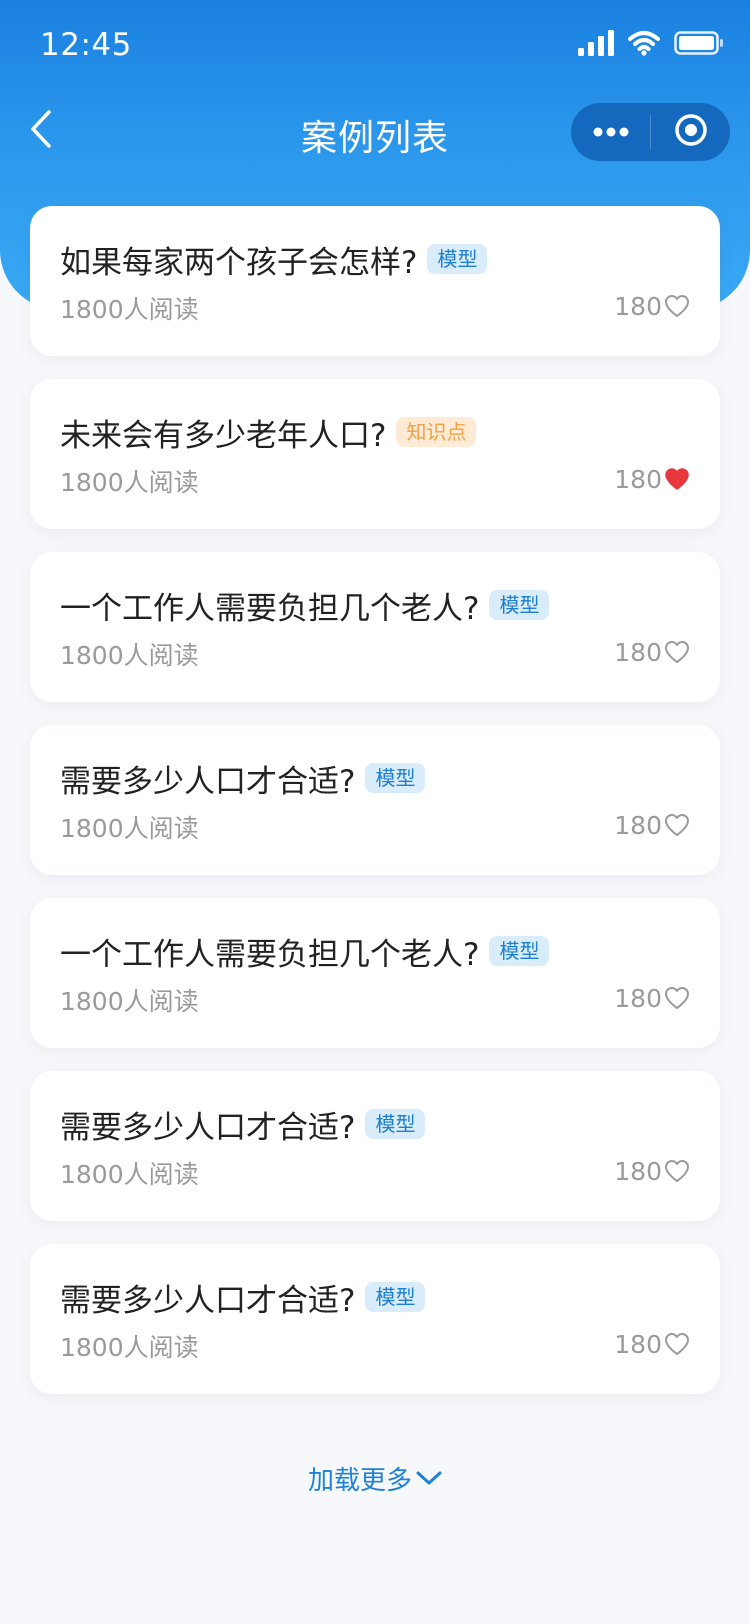  What do you see at coordinates (644, 45) in the screenshot?
I see `wifi-icon` at bounding box center [644, 45].